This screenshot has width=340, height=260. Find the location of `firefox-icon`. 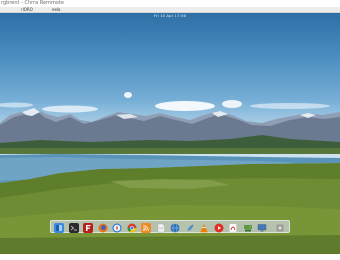

firefox-icon is located at coordinates (103, 228).